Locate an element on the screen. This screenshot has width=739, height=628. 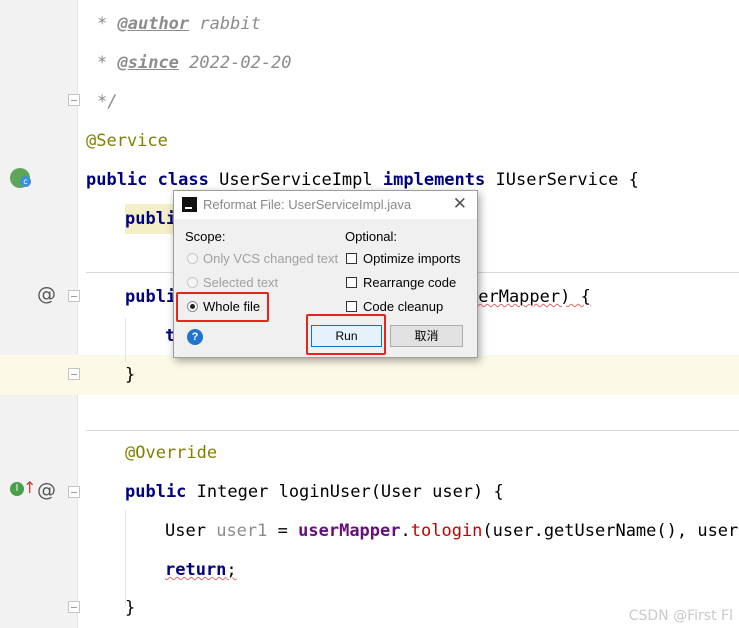
constructor-line: publi is located at coordinates (151, 297).